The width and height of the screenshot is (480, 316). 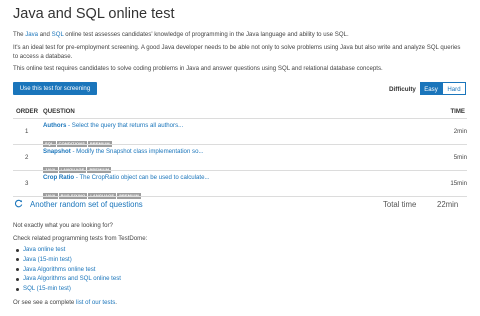 What do you see at coordinates (431, 88) in the screenshot?
I see `difficulty-easy-button: Easy` at bounding box center [431, 88].